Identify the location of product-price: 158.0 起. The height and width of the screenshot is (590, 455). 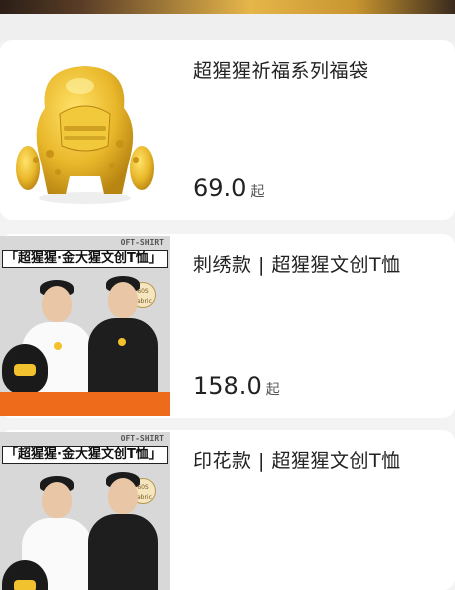
(236, 386).